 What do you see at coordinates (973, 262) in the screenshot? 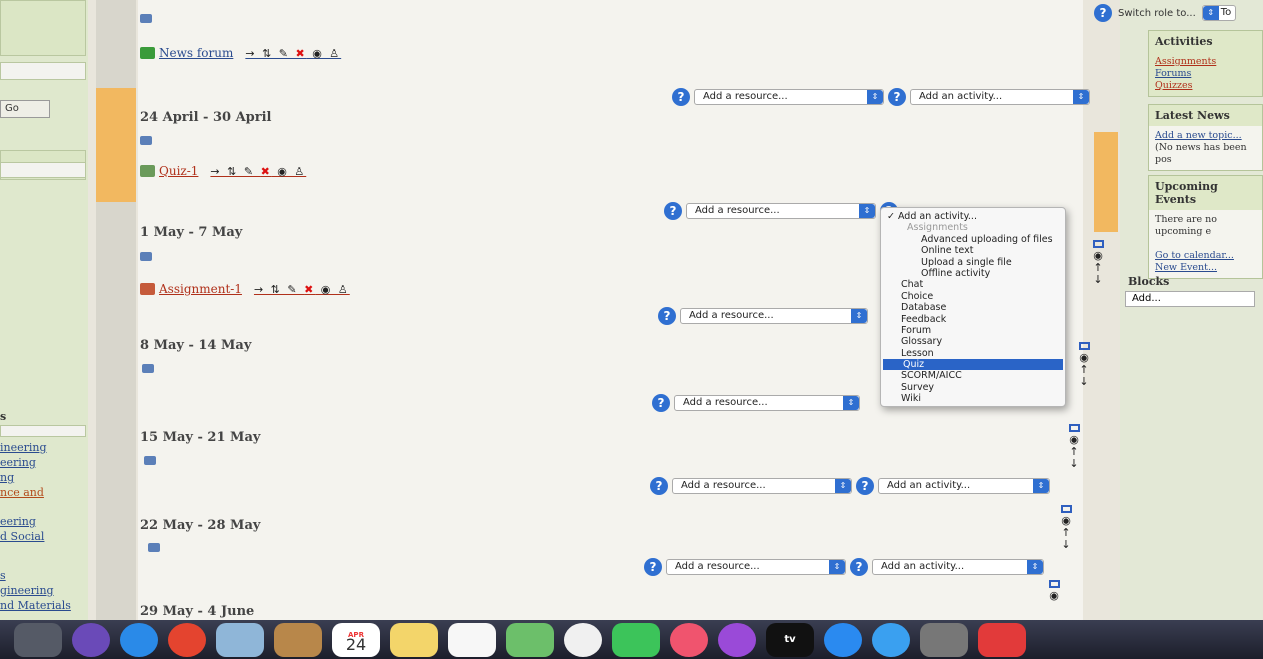
I see `dropdown-option: Upload a single file` at bounding box center [973, 262].